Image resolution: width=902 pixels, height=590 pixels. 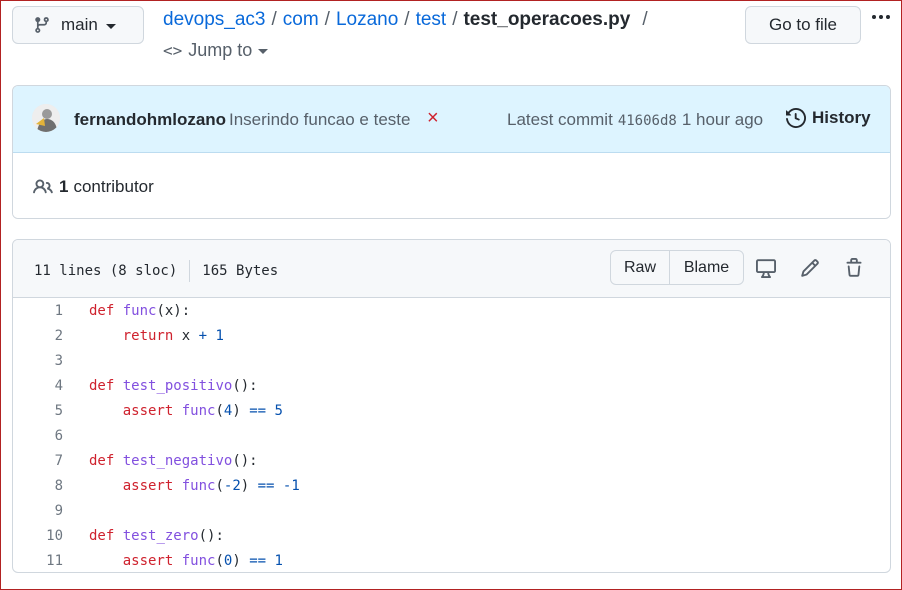 I want to click on breadcrumb-current-file: test_operacoes.py, so click(x=547, y=19).